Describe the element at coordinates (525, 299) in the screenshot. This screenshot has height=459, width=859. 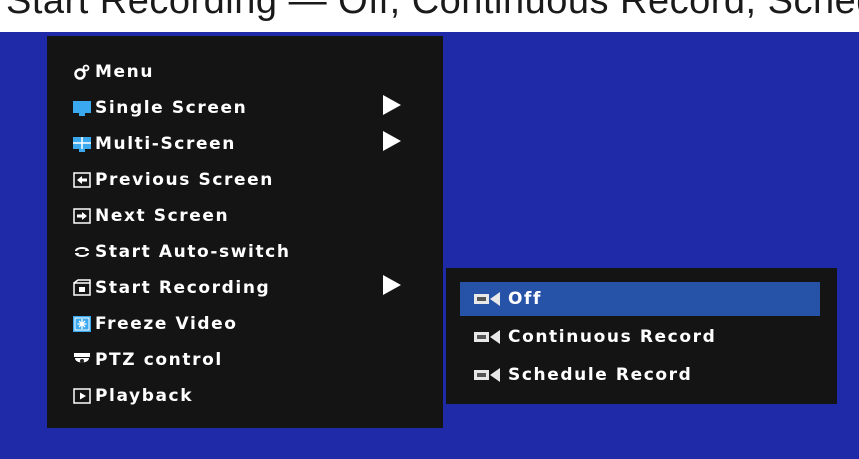
I see `submenu-item-label: Off` at that location.